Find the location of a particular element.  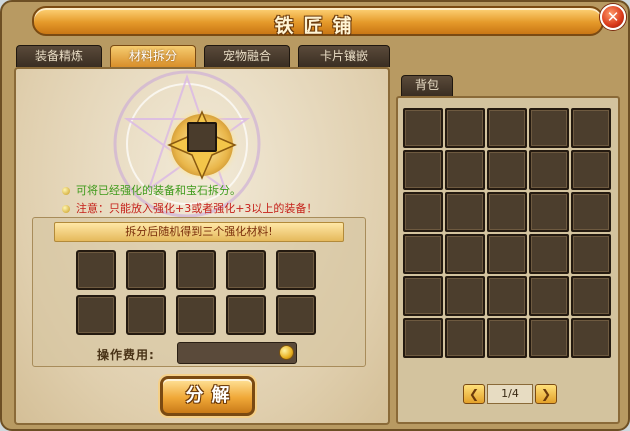

prev-page-button: ❮ is located at coordinates (474, 394).